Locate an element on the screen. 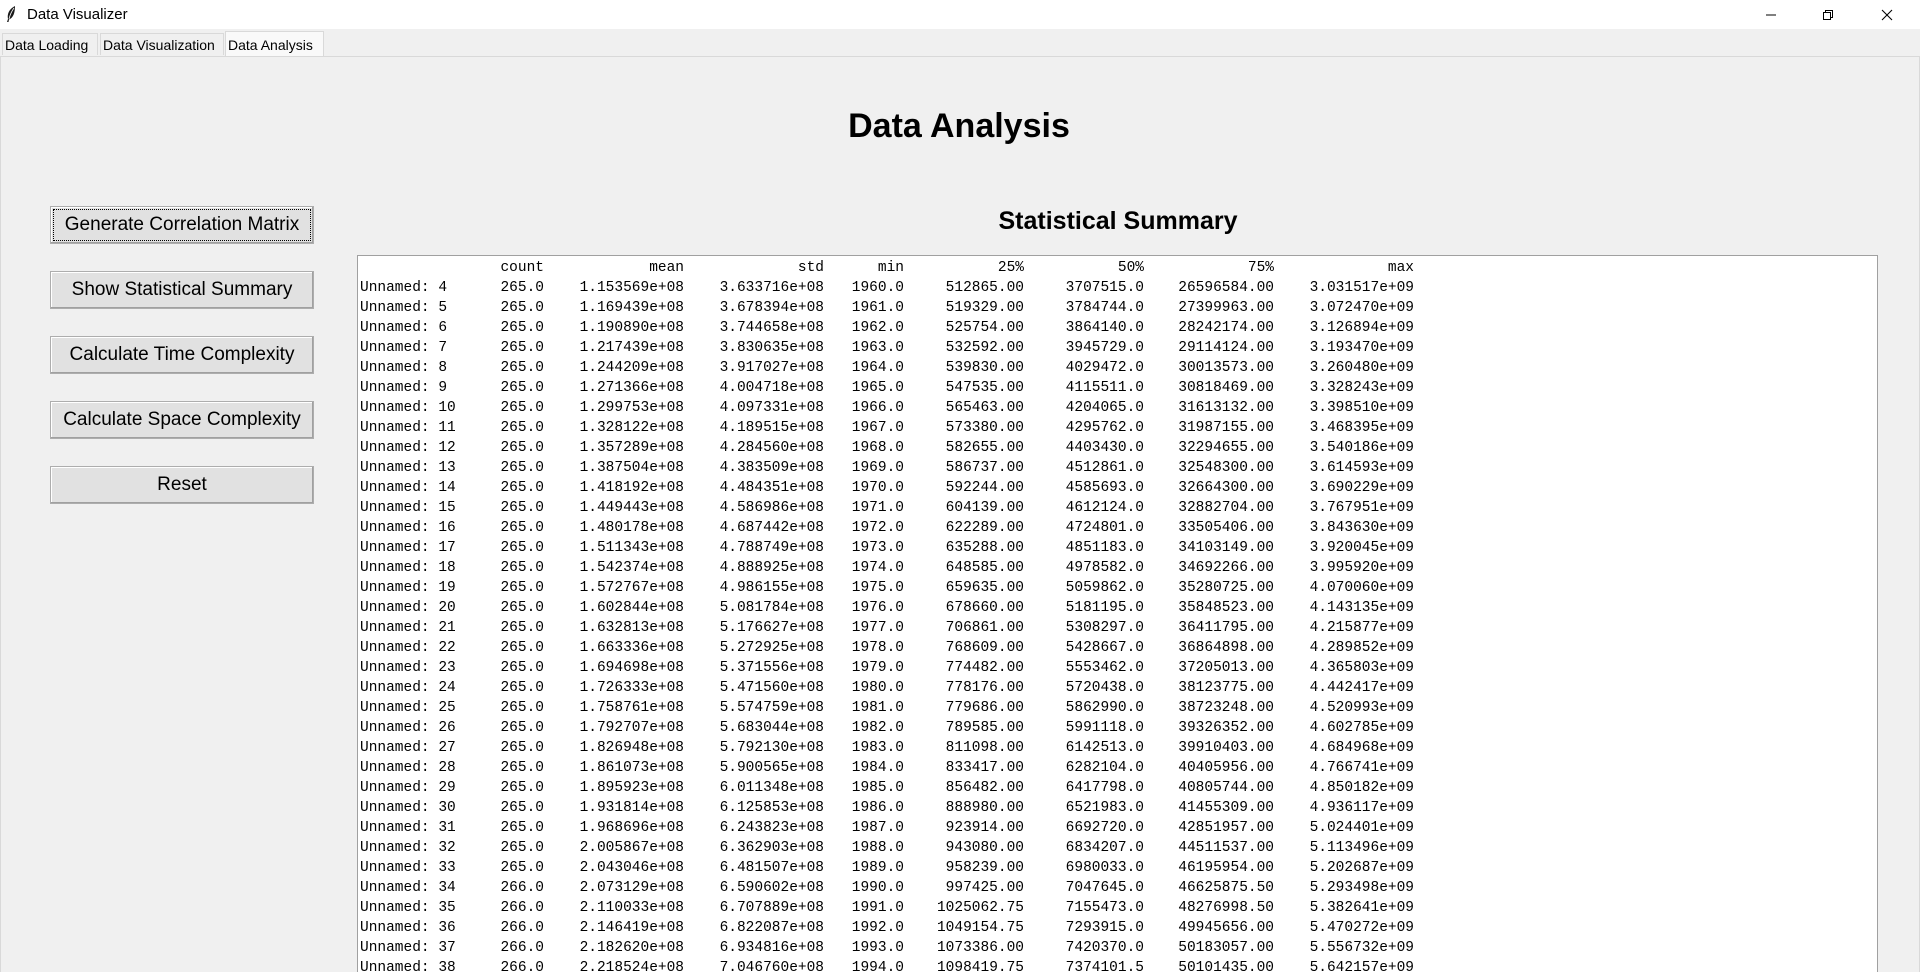 The height and width of the screenshot is (972, 1920). cell-std: 4.189515e+08 is located at coordinates (771, 428).